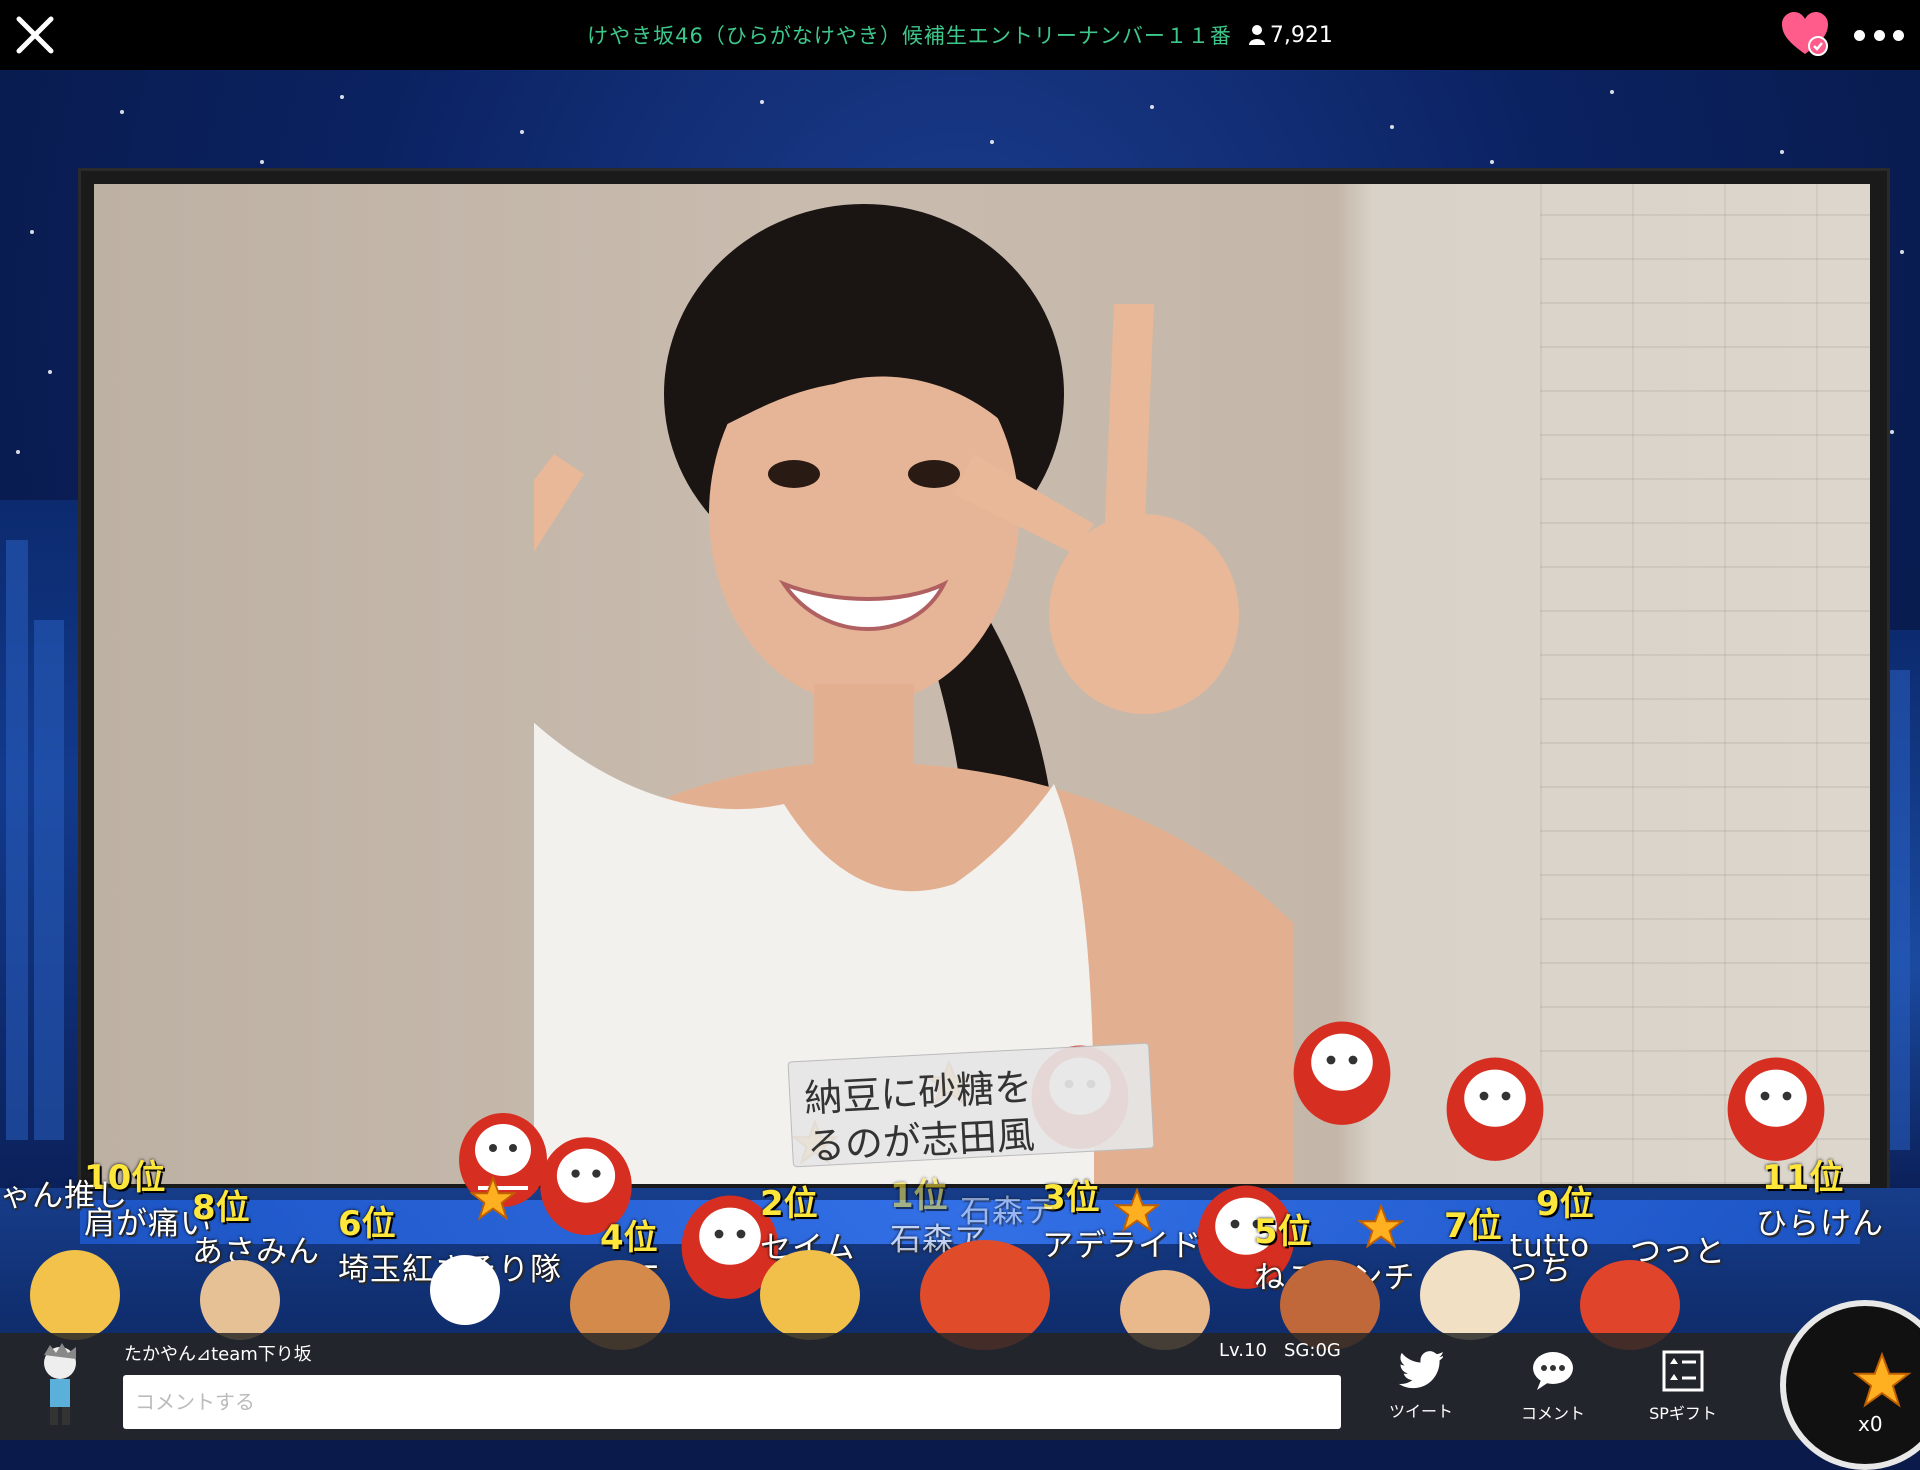  I want to click on overlay-name: ゃん推し, so click(64, 1196).